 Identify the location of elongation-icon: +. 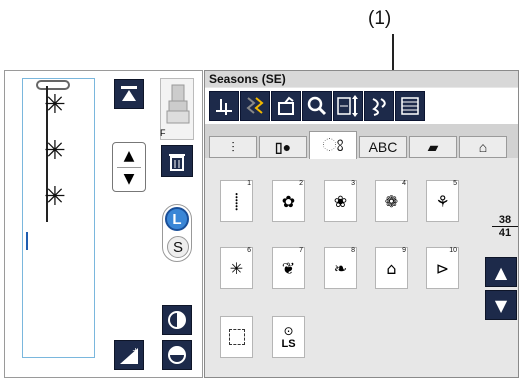
(129, 355).